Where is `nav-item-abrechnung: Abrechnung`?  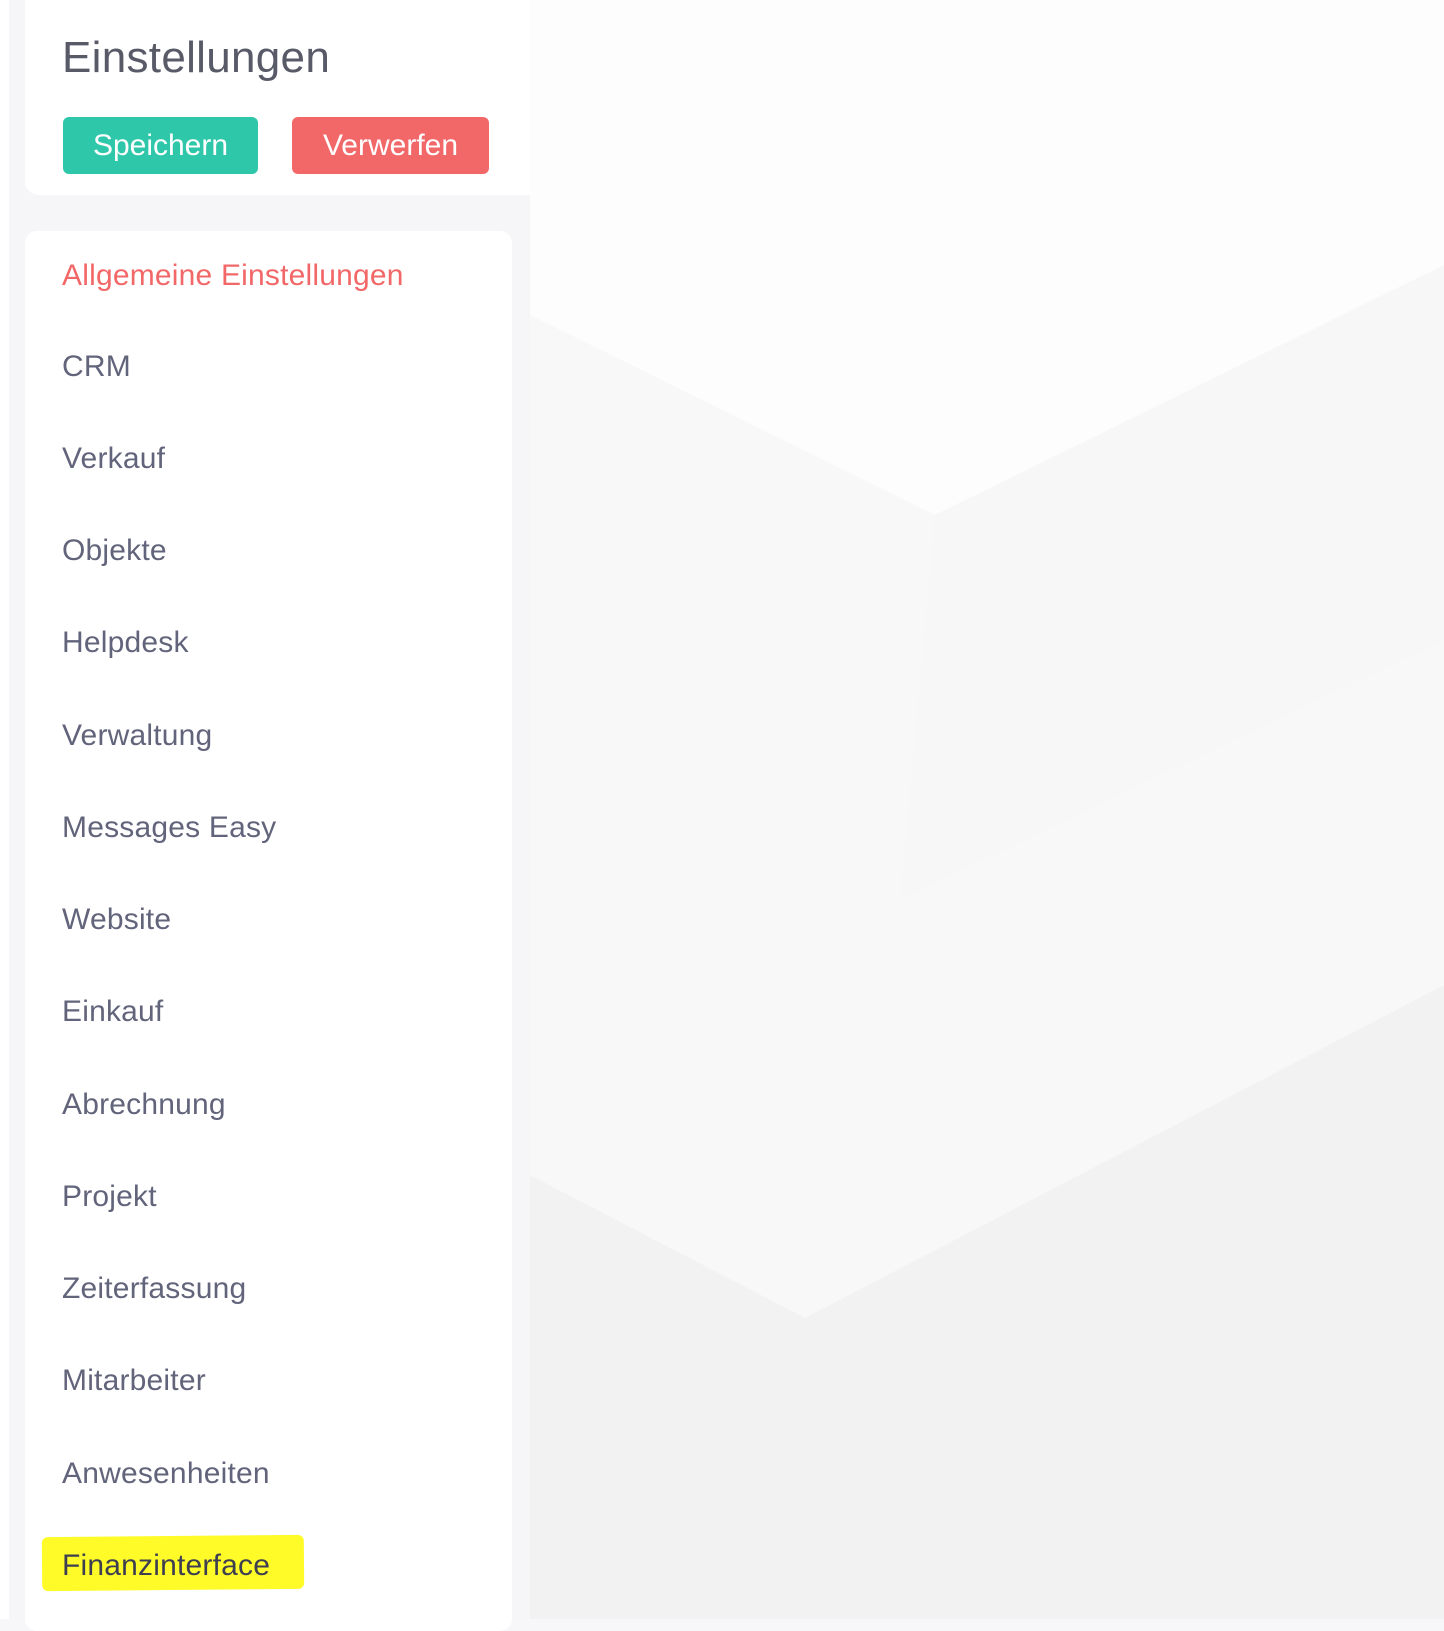 nav-item-abrechnung: Abrechnung is located at coordinates (144, 1105).